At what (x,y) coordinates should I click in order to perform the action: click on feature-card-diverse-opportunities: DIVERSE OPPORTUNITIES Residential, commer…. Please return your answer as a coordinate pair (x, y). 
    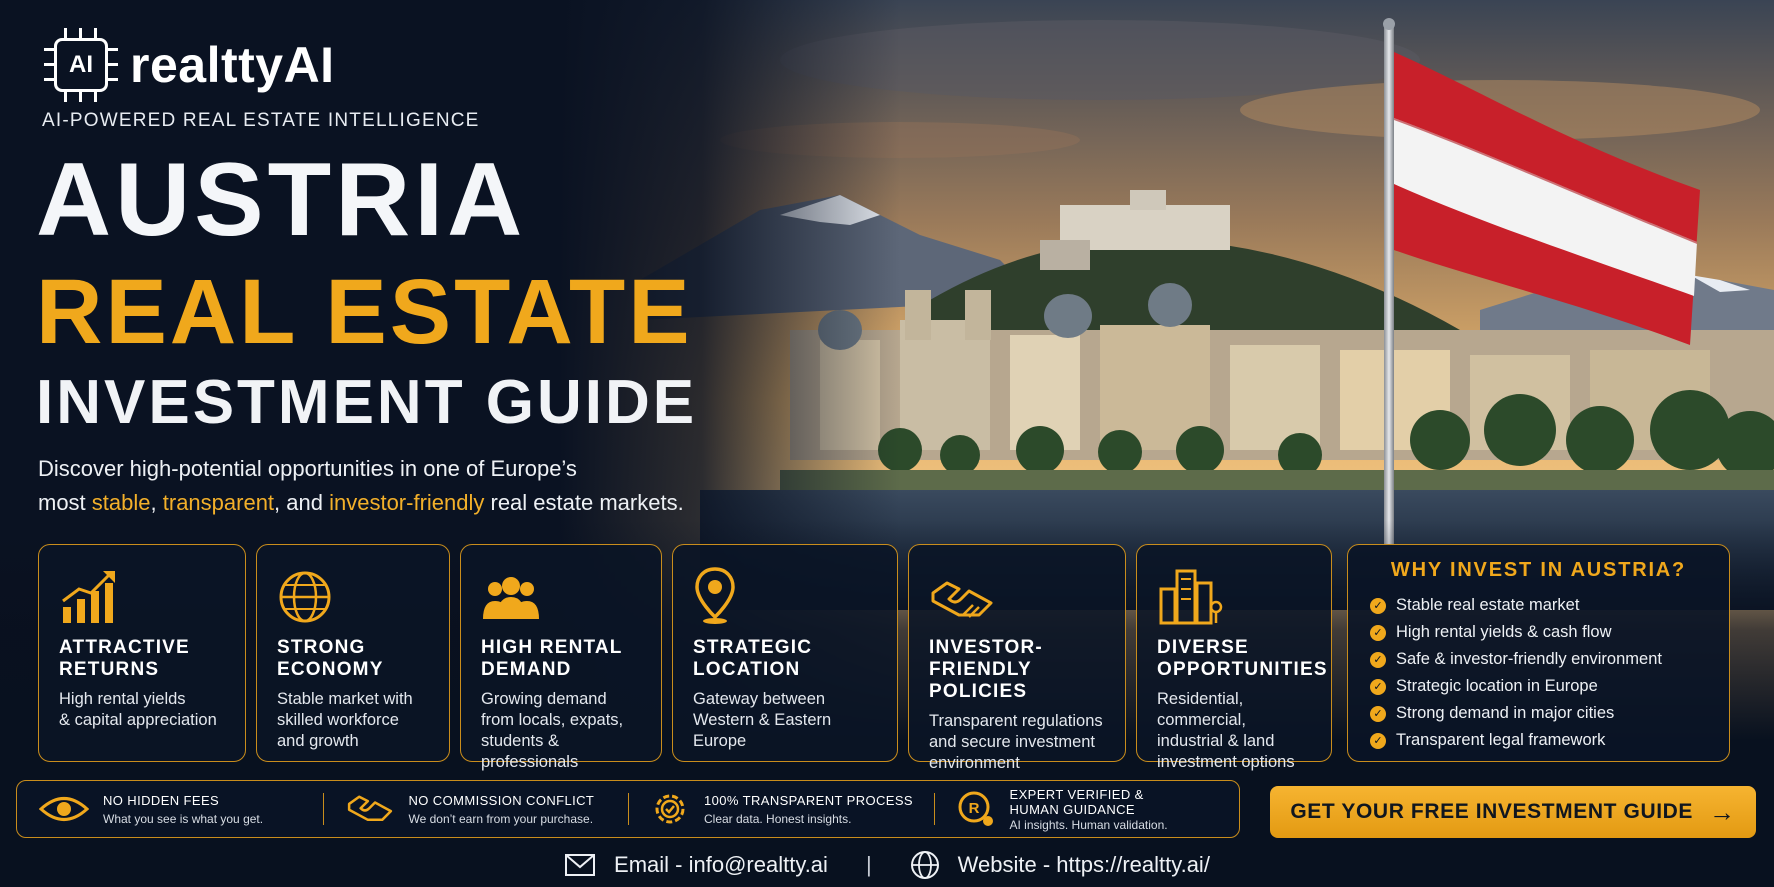
    Looking at the image, I should click on (1234, 657).